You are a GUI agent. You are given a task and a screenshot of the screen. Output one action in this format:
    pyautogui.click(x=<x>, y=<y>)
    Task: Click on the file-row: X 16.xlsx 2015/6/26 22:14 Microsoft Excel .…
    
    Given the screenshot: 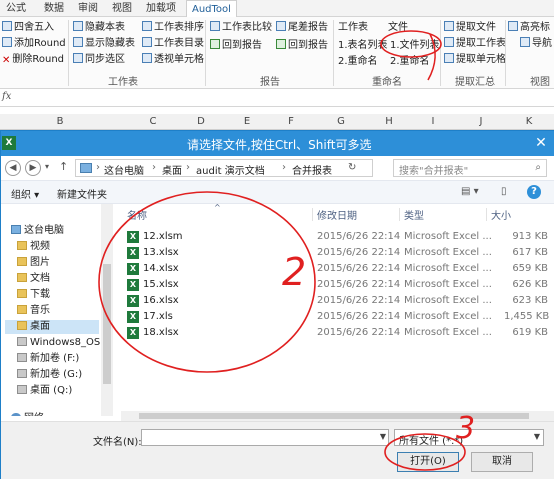 What is the action you would take?
    pyautogui.click(x=334, y=301)
    